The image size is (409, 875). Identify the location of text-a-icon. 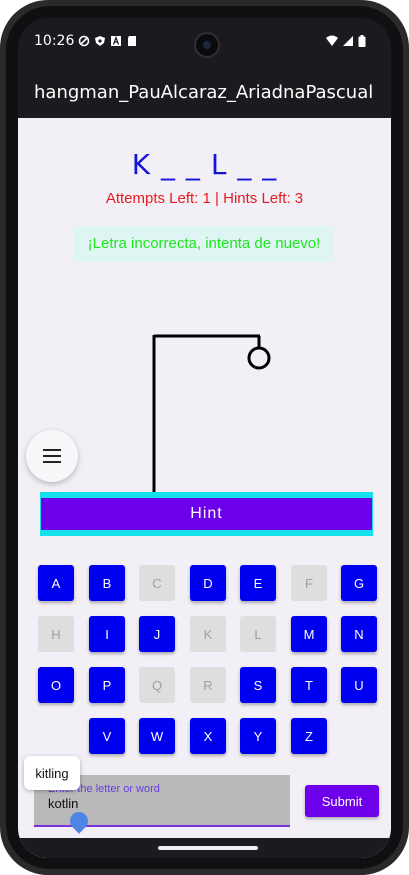
(116, 40).